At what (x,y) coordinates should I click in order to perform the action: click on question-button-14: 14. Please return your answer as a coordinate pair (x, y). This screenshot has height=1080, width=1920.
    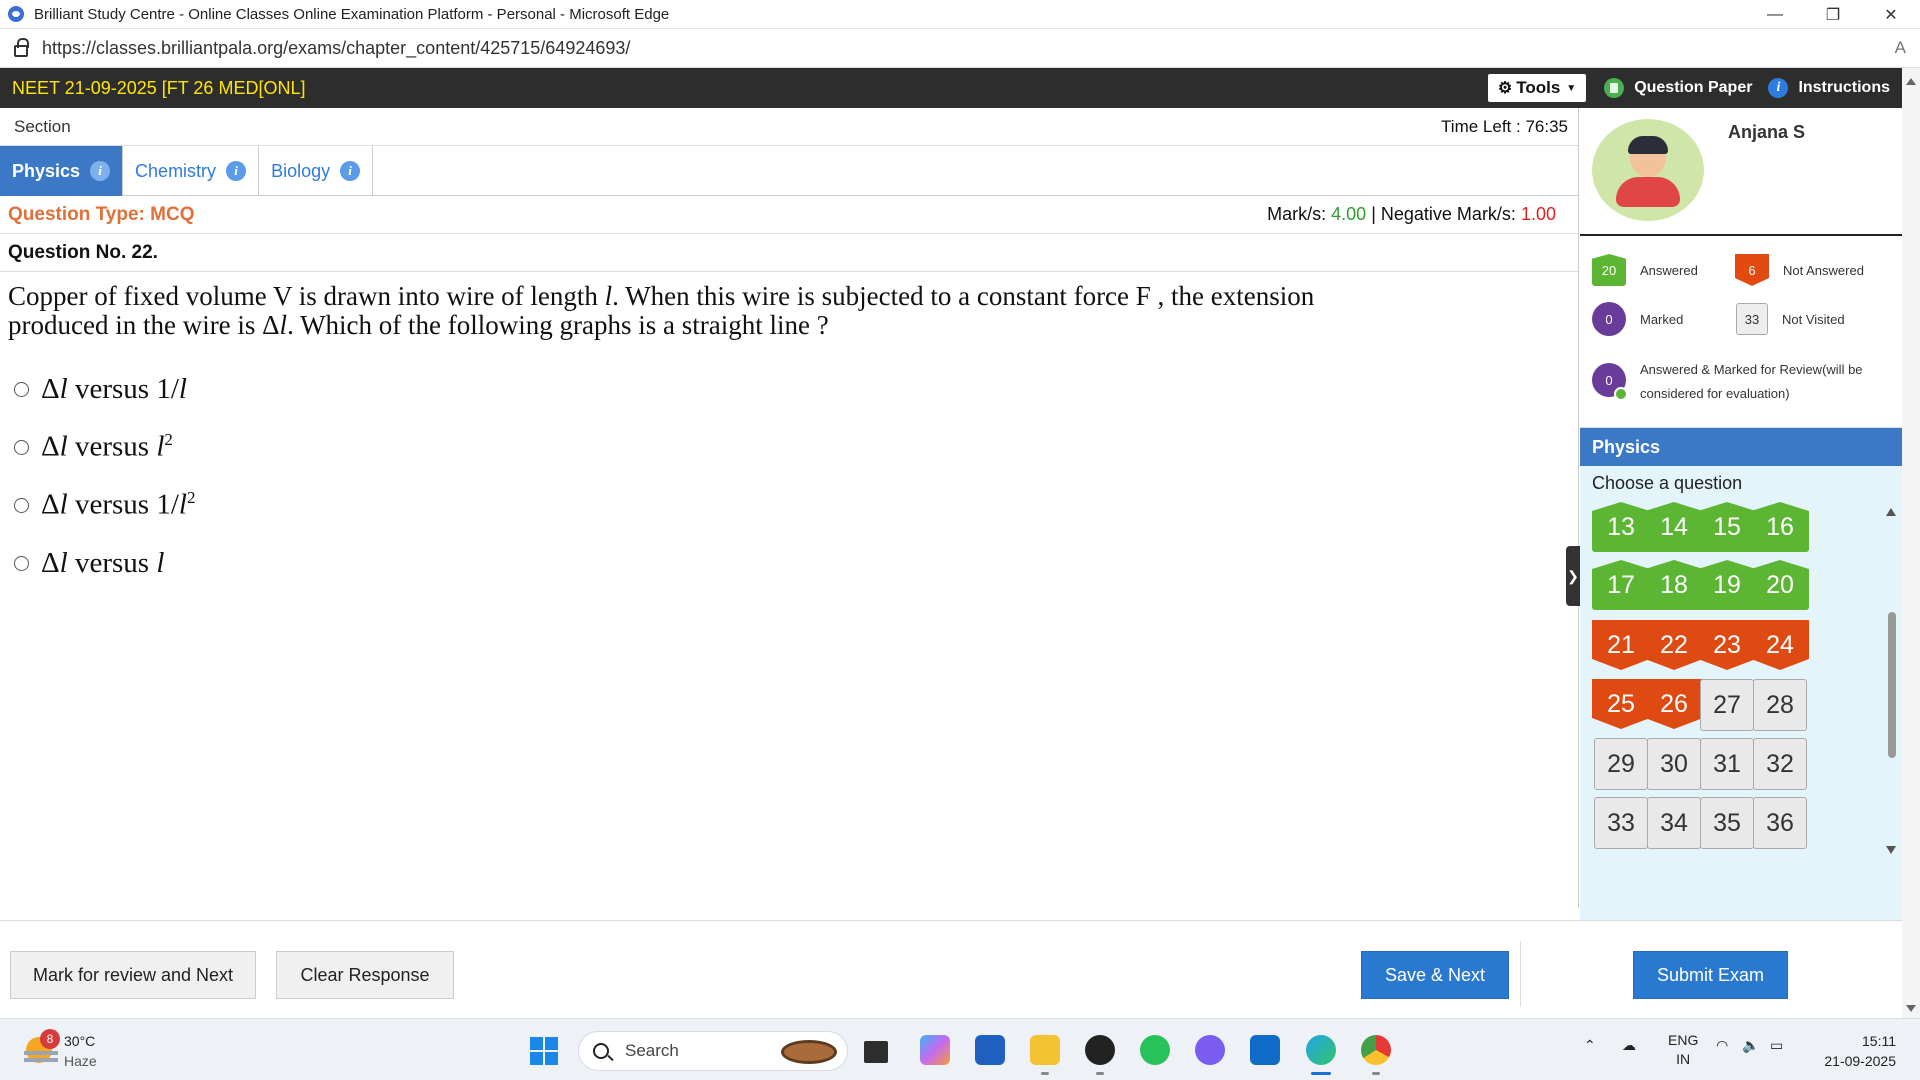
    Looking at the image, I should click on (1674, 527).